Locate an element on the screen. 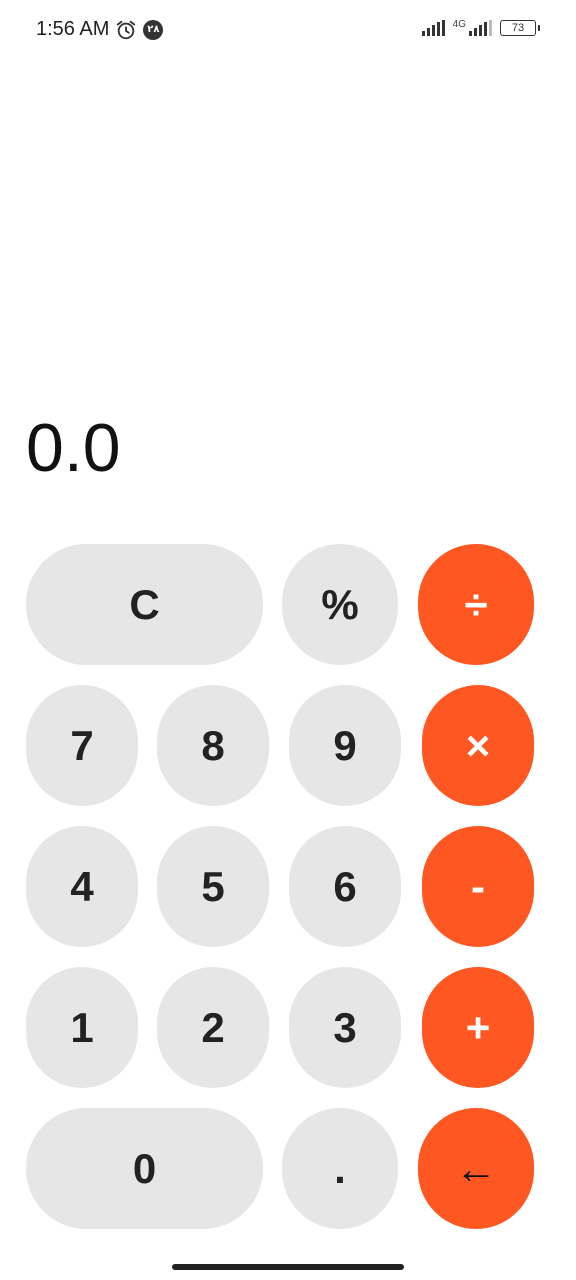  status-time: 1:56 AM is located at coordinates (73, 29).